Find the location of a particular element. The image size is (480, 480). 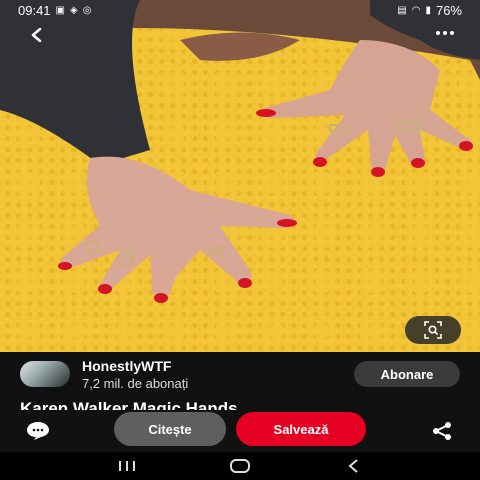

status-time: 09:41 is located at coordinates (34, 10).